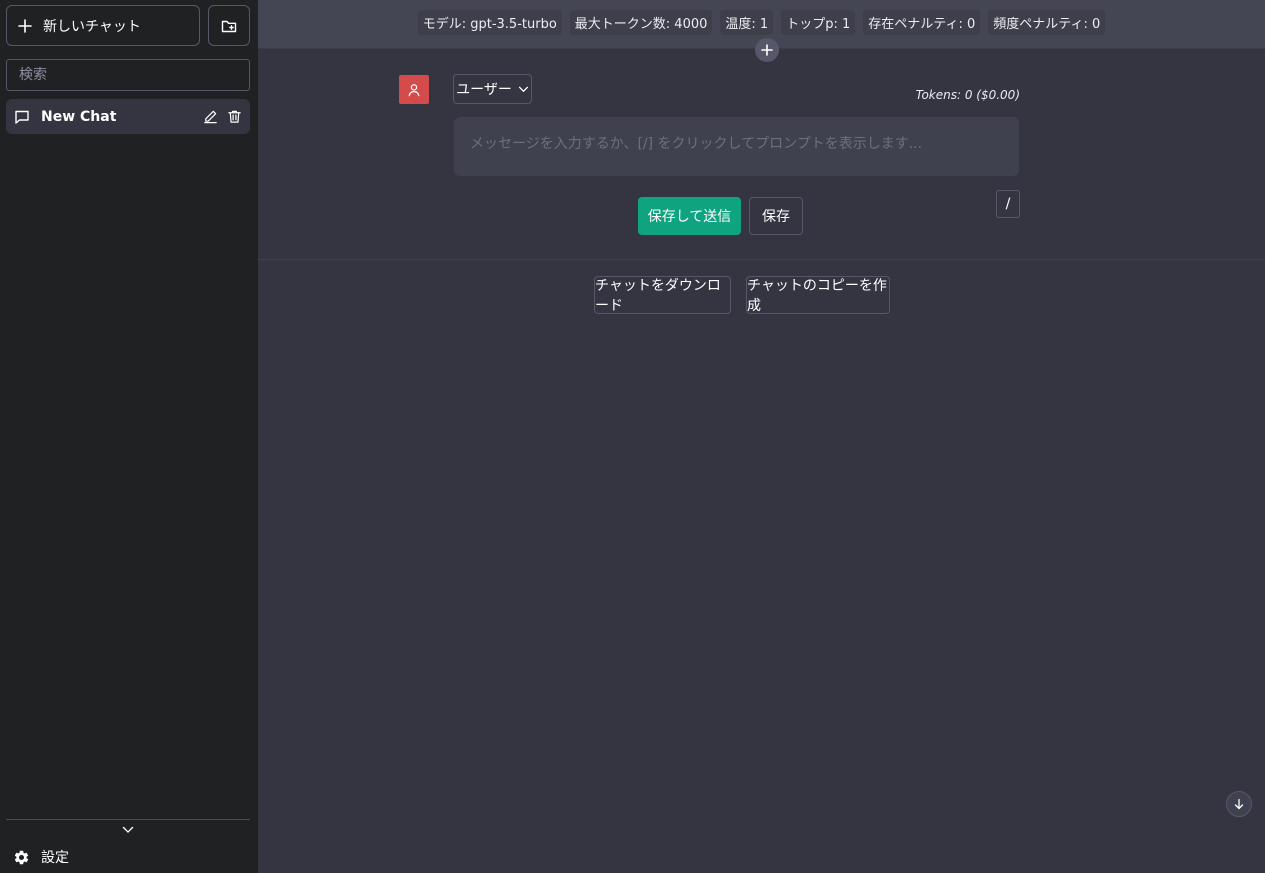 Image resolution: width=1265 pixels, height=873 pixels. I want to click on settings-label: 設定, so click(55, 858).